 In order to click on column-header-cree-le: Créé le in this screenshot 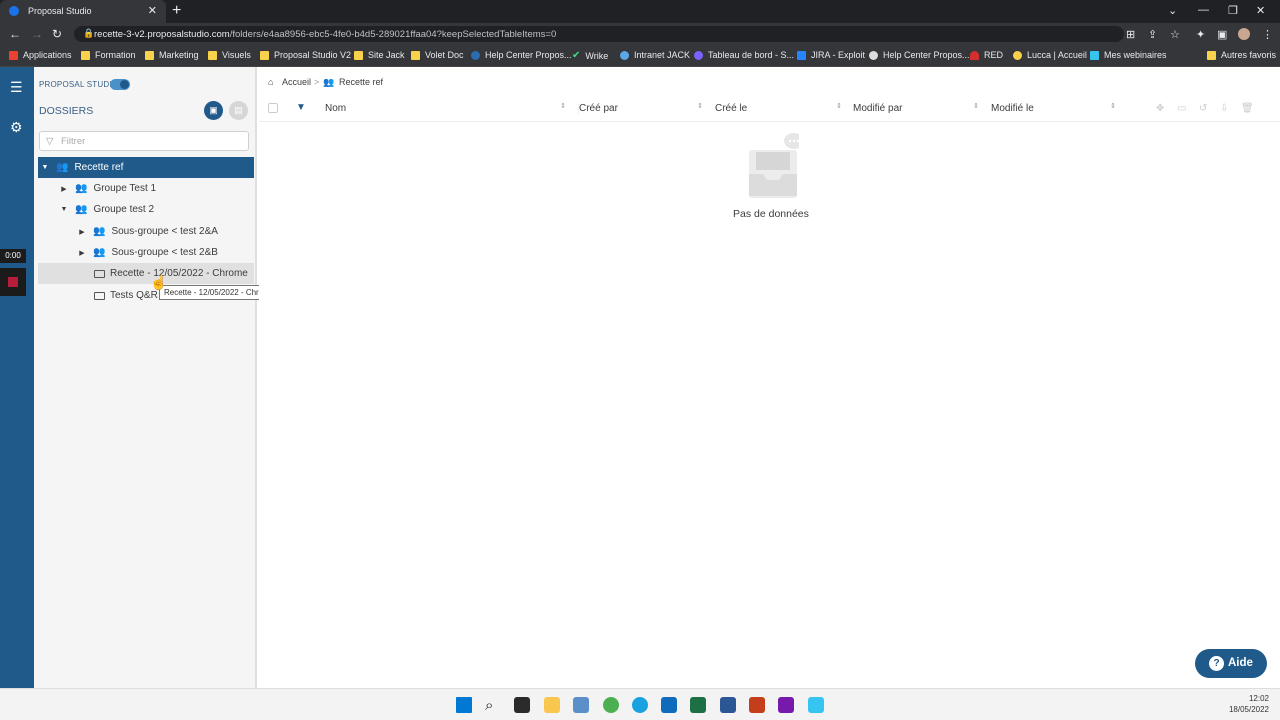, I will do `click(731, 108)`.